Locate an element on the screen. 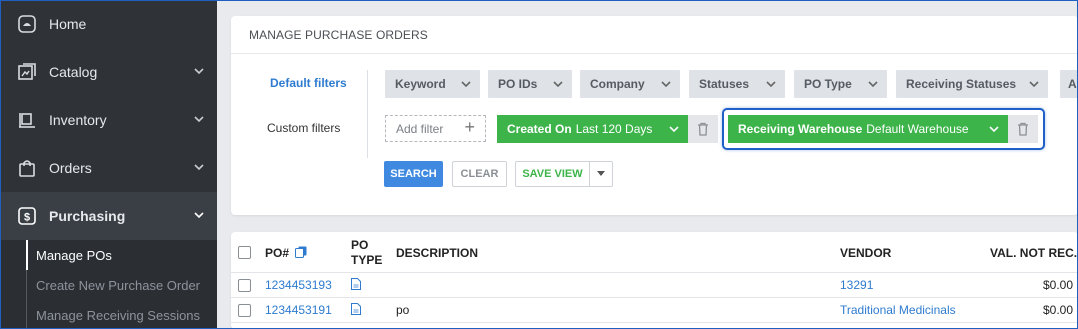  add-filter-button: Add filter + is located at coordinates (435, 128).